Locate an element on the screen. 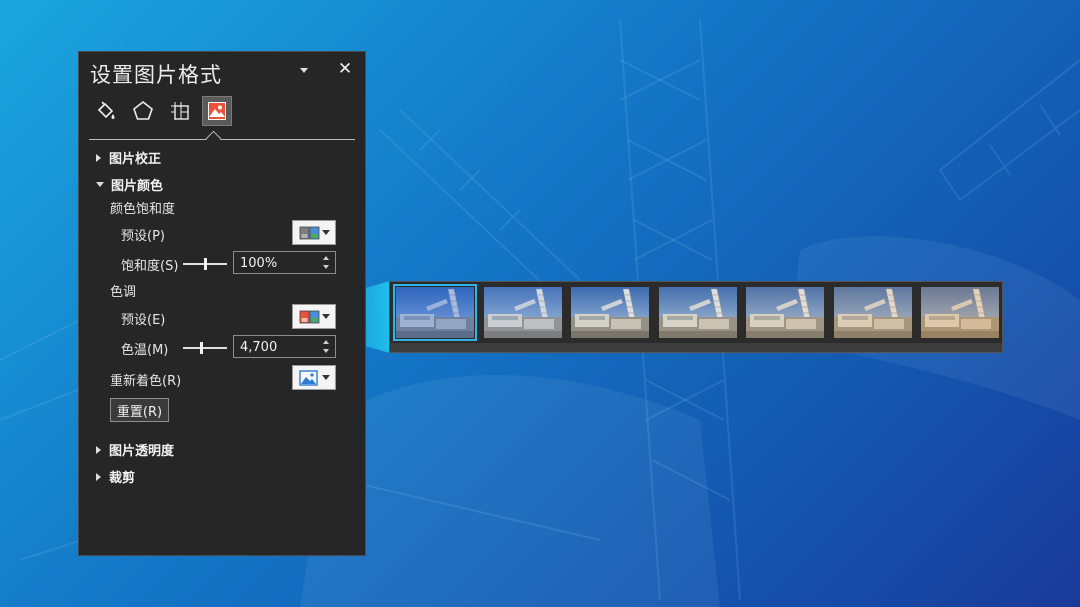 The width and height of the screenshot is (1080, 607). temperature-slider is located at coordinates (205, 348).